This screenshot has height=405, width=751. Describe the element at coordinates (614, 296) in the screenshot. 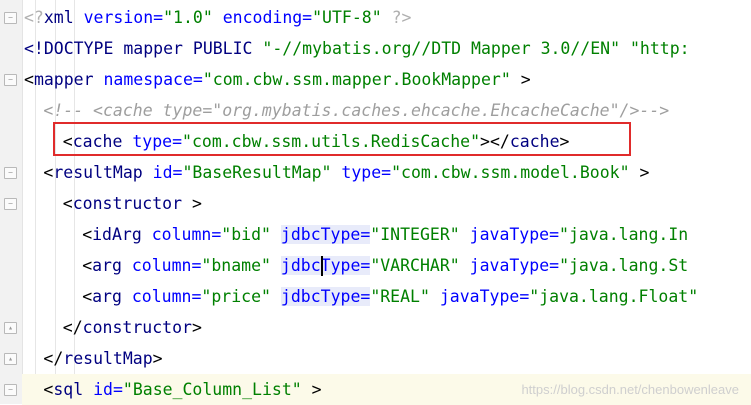

I see `code-token: "java.lang.Float"` at that location.